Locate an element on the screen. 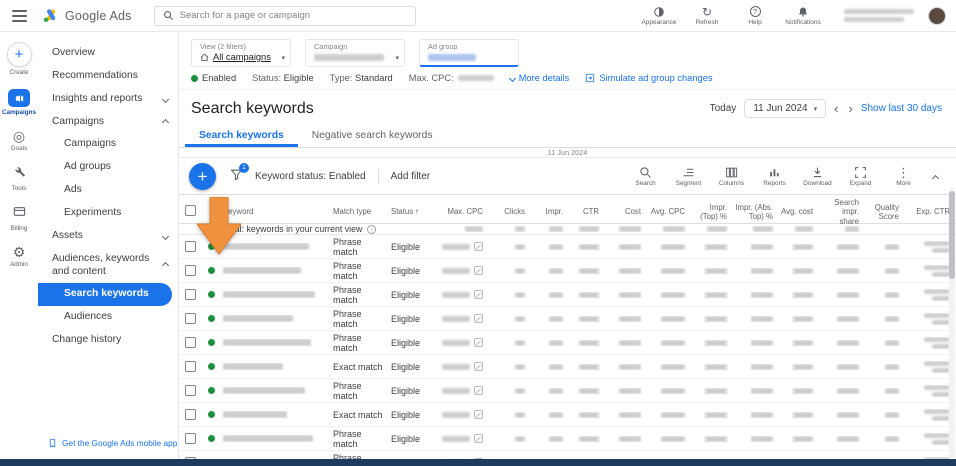  sidebar-item-ads: Ads is located at coordinates (108, 190).